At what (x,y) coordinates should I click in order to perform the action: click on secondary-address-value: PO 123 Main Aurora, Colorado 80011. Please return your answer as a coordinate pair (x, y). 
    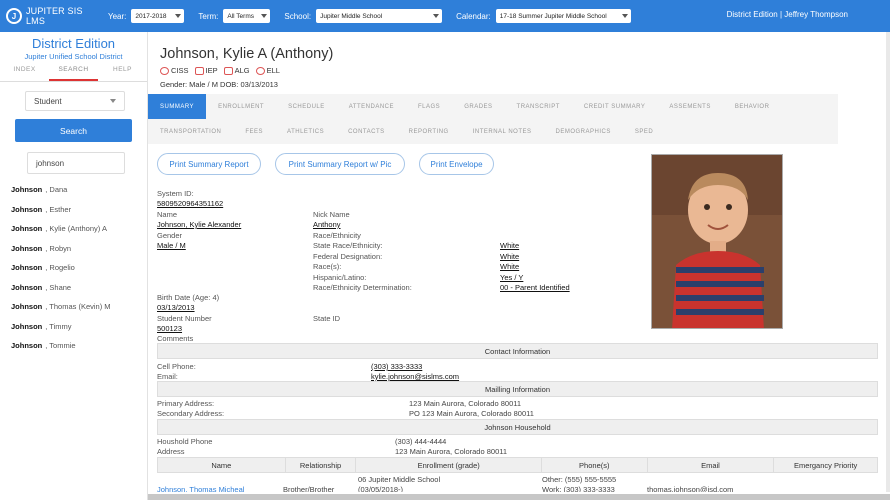
    Looking at the image, I should click on (471, 413).